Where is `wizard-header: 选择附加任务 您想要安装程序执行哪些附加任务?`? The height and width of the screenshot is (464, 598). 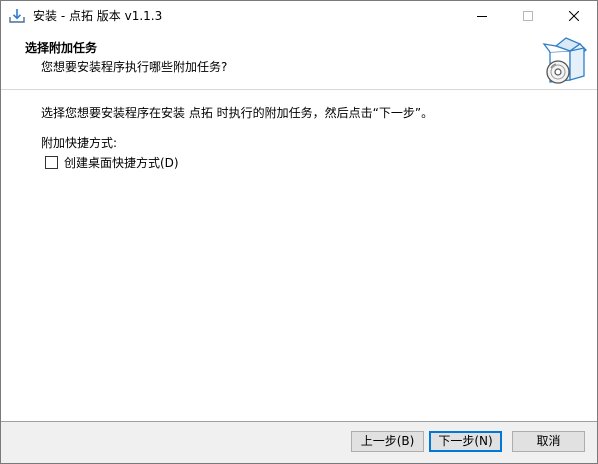
wizard-header: 选择附加任务 您想要安装程序执行哪些附加任务? is located at coordinates (299, 60).